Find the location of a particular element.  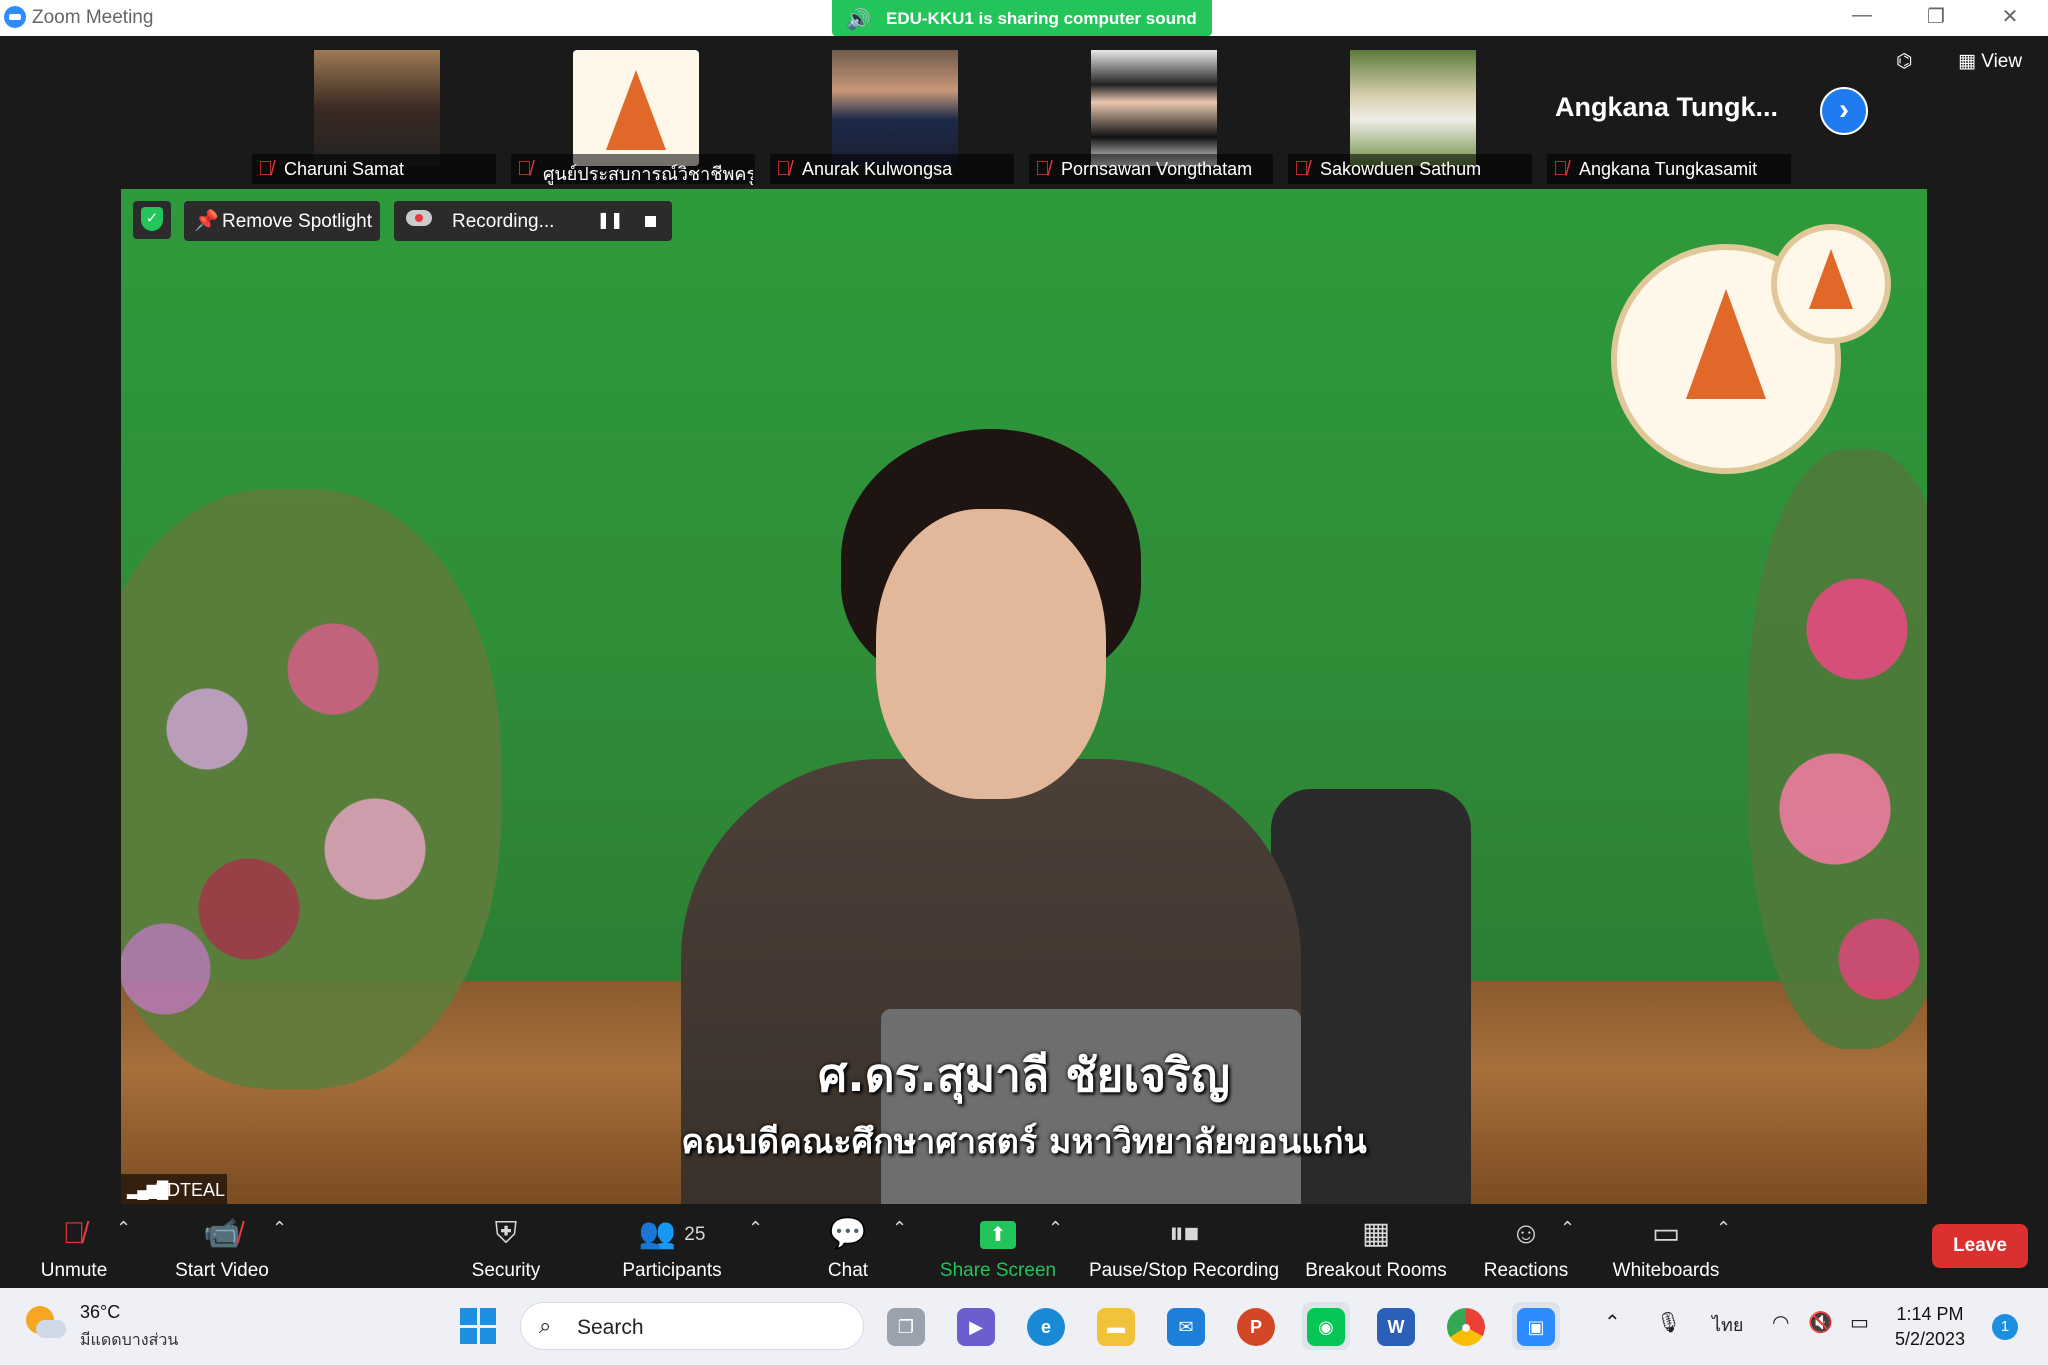

word-icon: W is located at coordinates (1396, 1326).